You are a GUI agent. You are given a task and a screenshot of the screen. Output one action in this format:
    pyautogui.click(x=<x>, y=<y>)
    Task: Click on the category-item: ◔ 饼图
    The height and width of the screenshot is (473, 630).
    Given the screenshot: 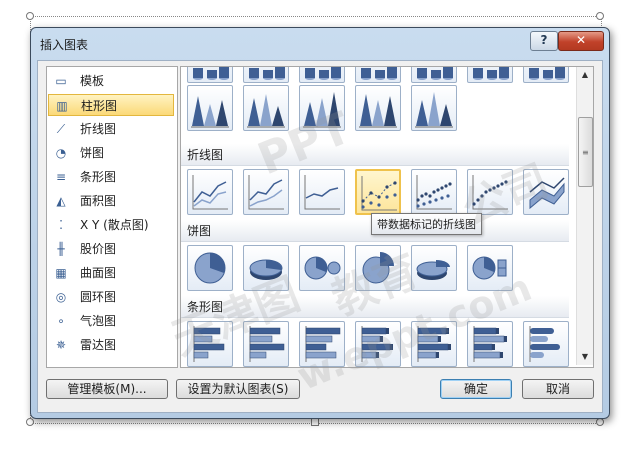 What is the action you would take?
    pyautogui.click(x=111, y=153)
    